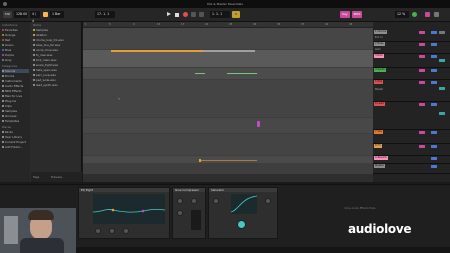 The height and width of the screenshot is (253, 450). Describe the element at coordinates (378, 49) in the screenshot. I see `monitor-mode: Auto` at that location.